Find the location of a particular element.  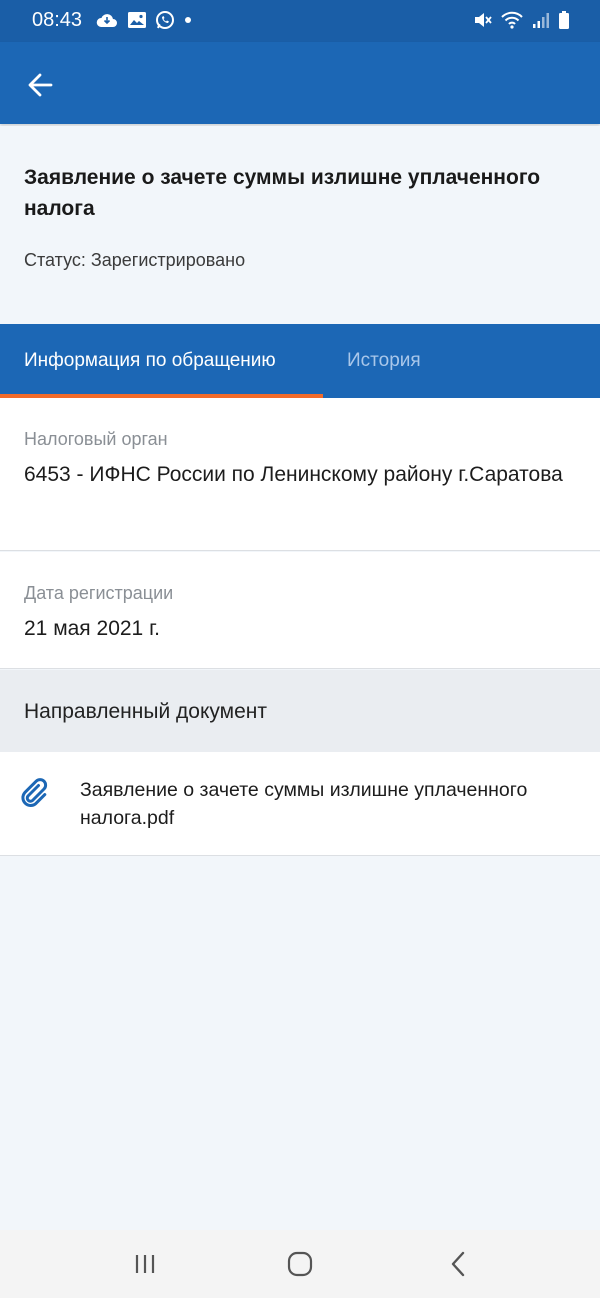

dot-icon is located at coordinates (188, 20).